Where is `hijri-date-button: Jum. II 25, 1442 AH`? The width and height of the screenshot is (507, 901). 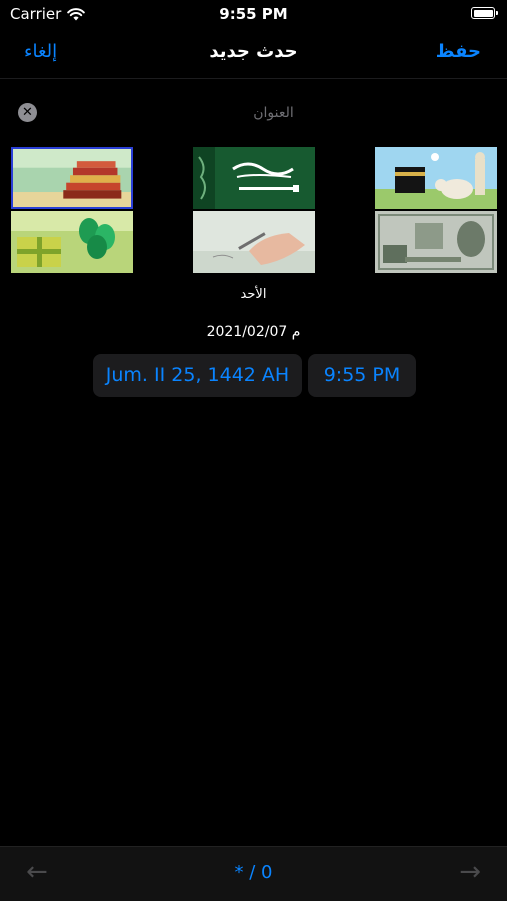 hijri-date-button: Jum. II 25, 1442 AH is located at coordinates (197, 375).